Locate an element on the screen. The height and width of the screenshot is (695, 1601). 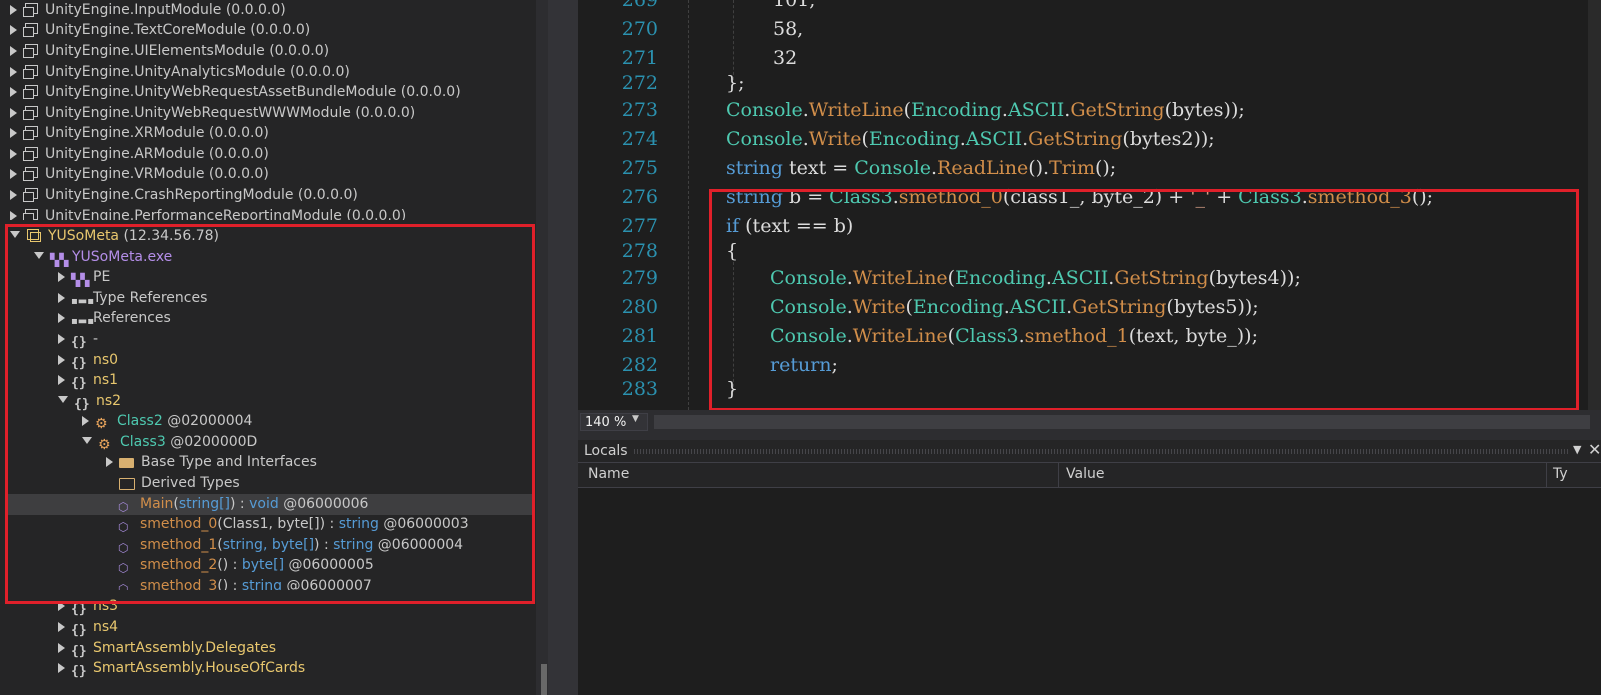
line-number: 272 is located at coordinates (639, 83).